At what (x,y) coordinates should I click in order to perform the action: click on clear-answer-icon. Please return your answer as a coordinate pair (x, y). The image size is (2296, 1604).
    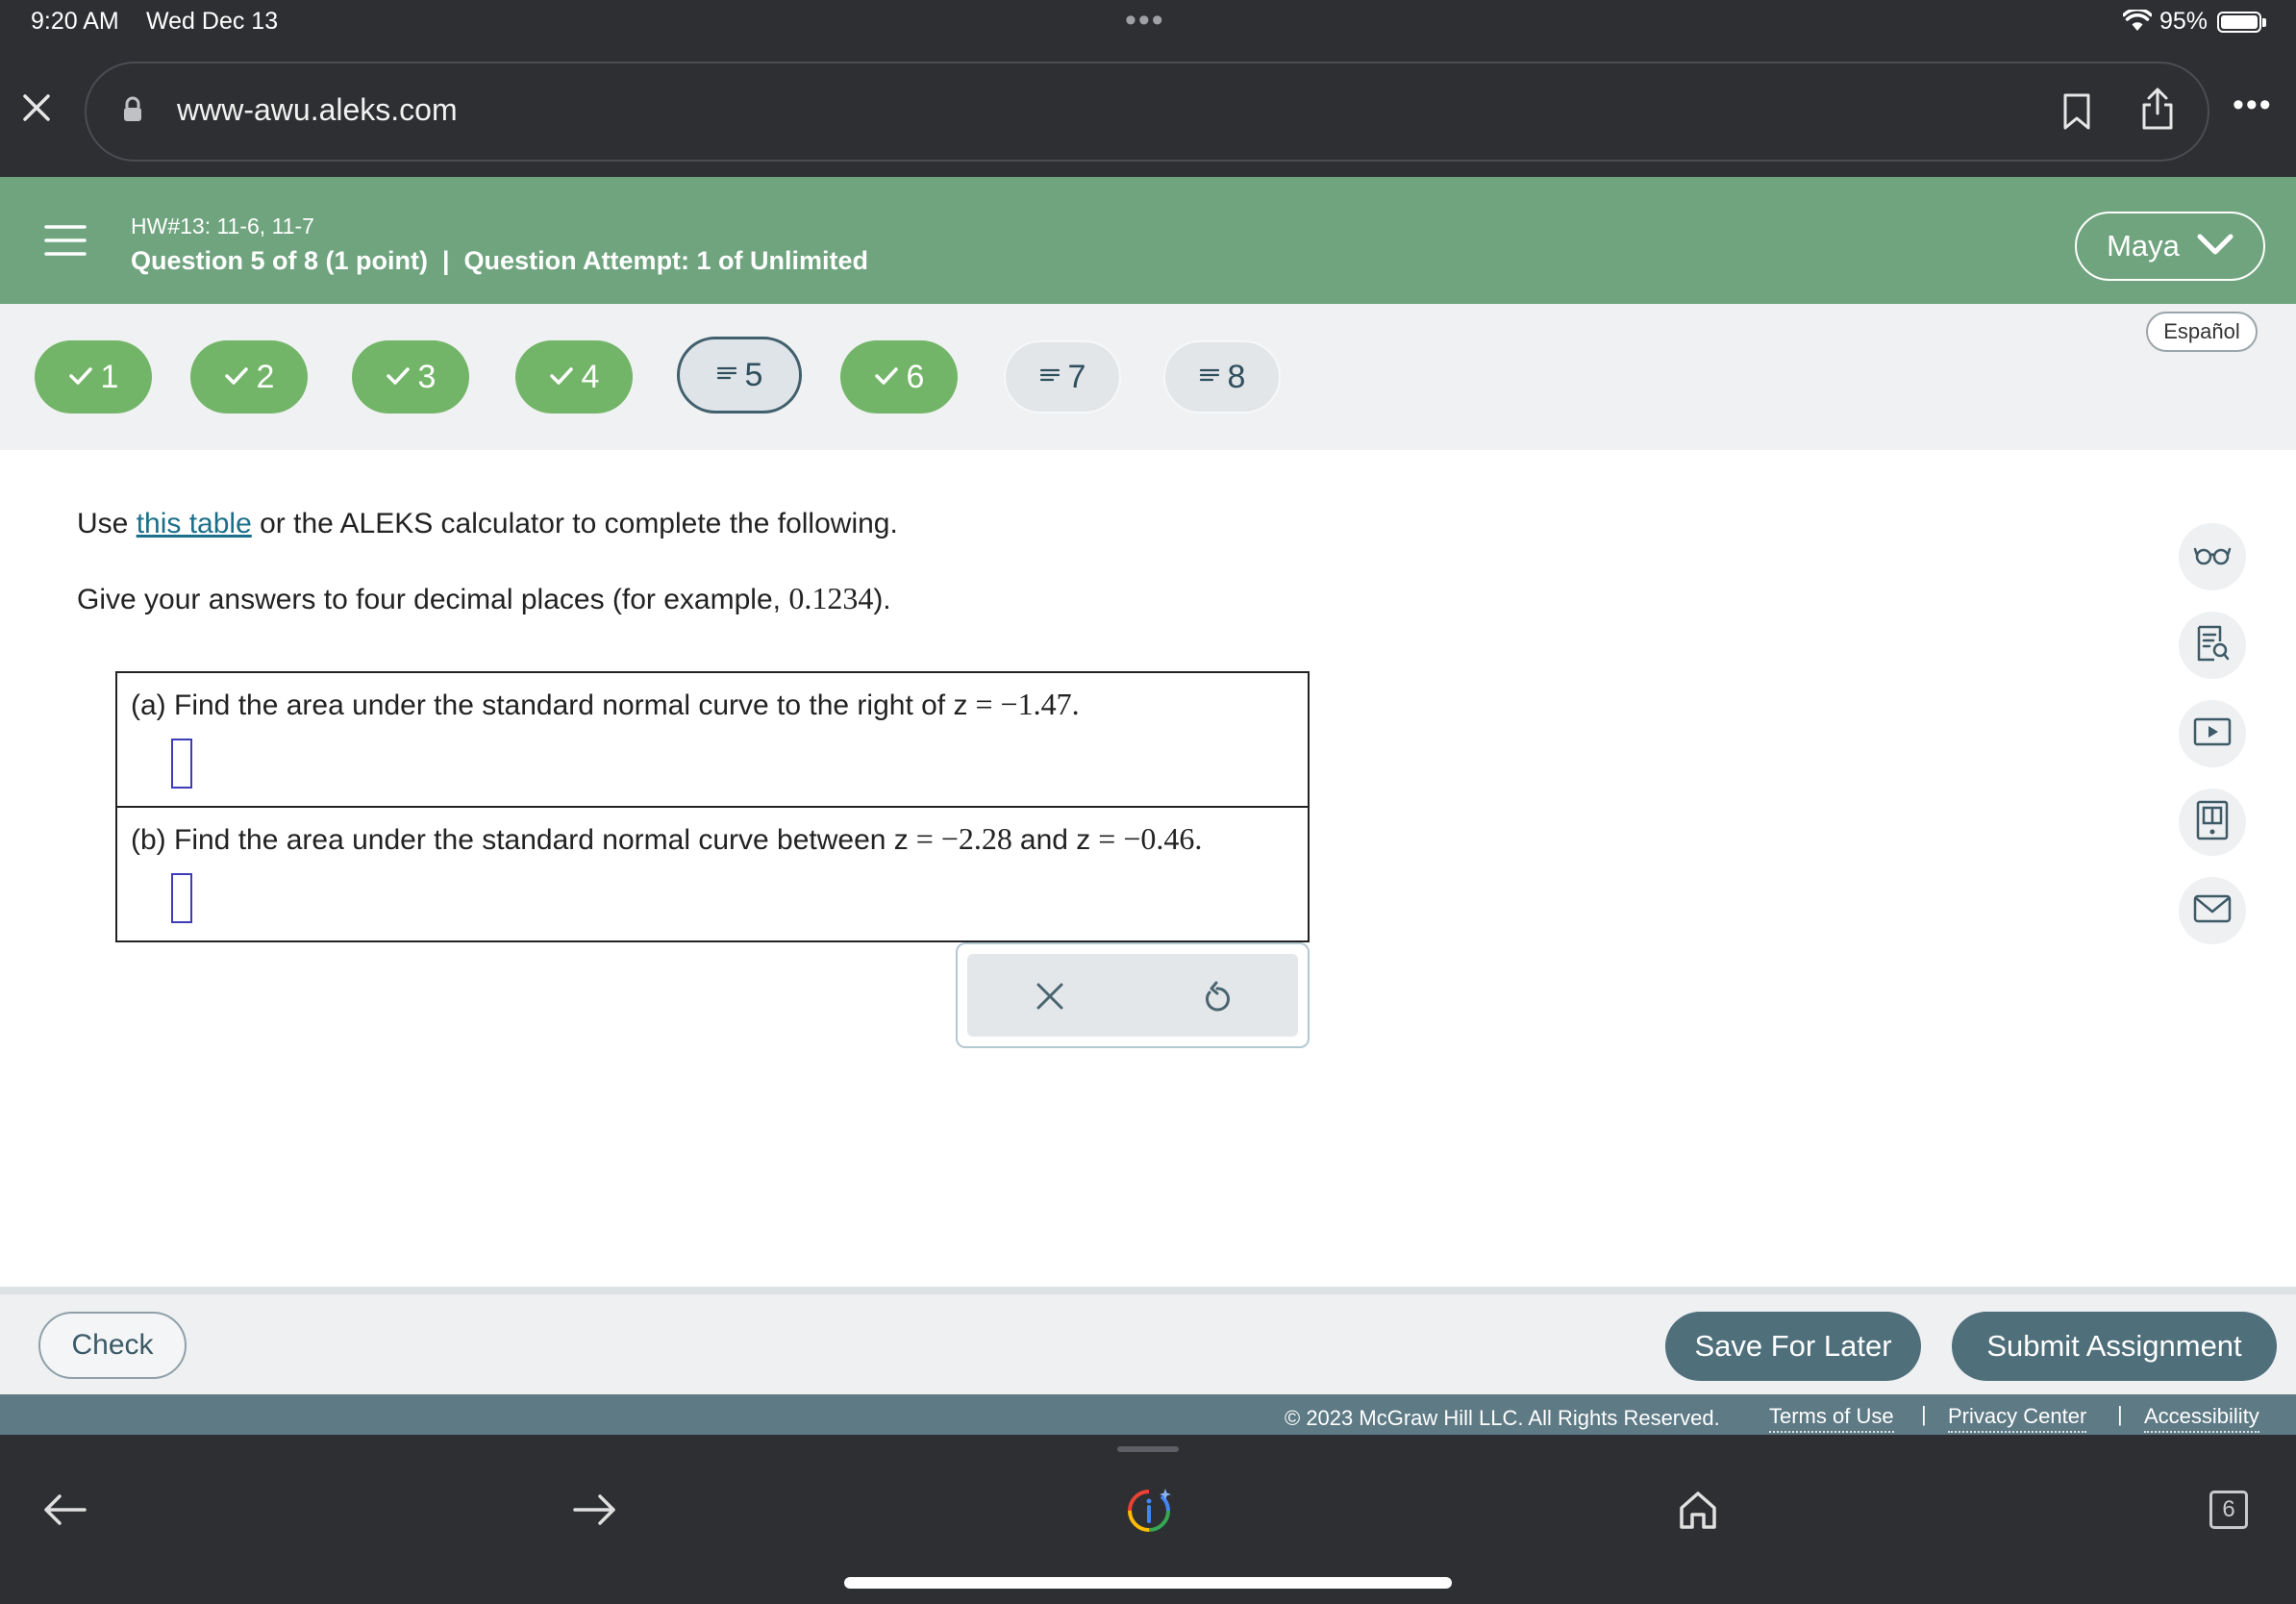
    Looking at the image, I should click on (1050, 998).